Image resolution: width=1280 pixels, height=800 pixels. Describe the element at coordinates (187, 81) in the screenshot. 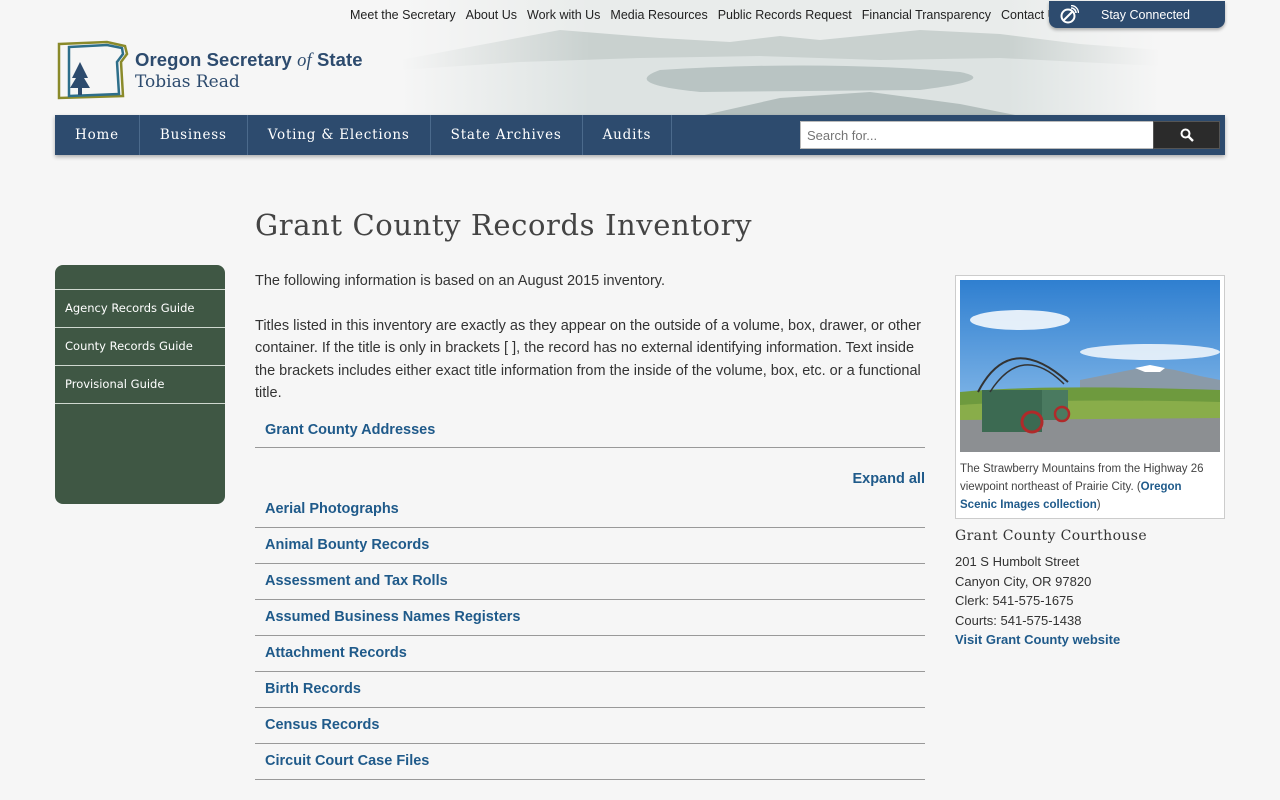

I see `logo-secretary-name: Tobias Read` at that location.